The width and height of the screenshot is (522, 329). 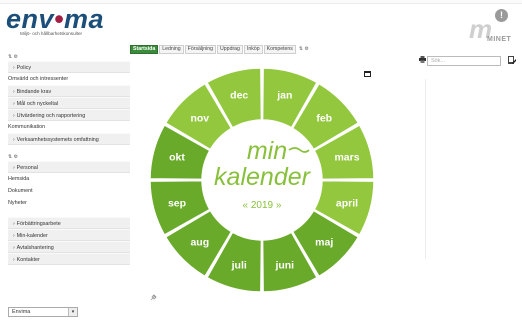 What do you see at coordinates (200, 49) in the screenshot?
I see `tab-forsaljning: Försäljning` at bounding box center [200, 49].